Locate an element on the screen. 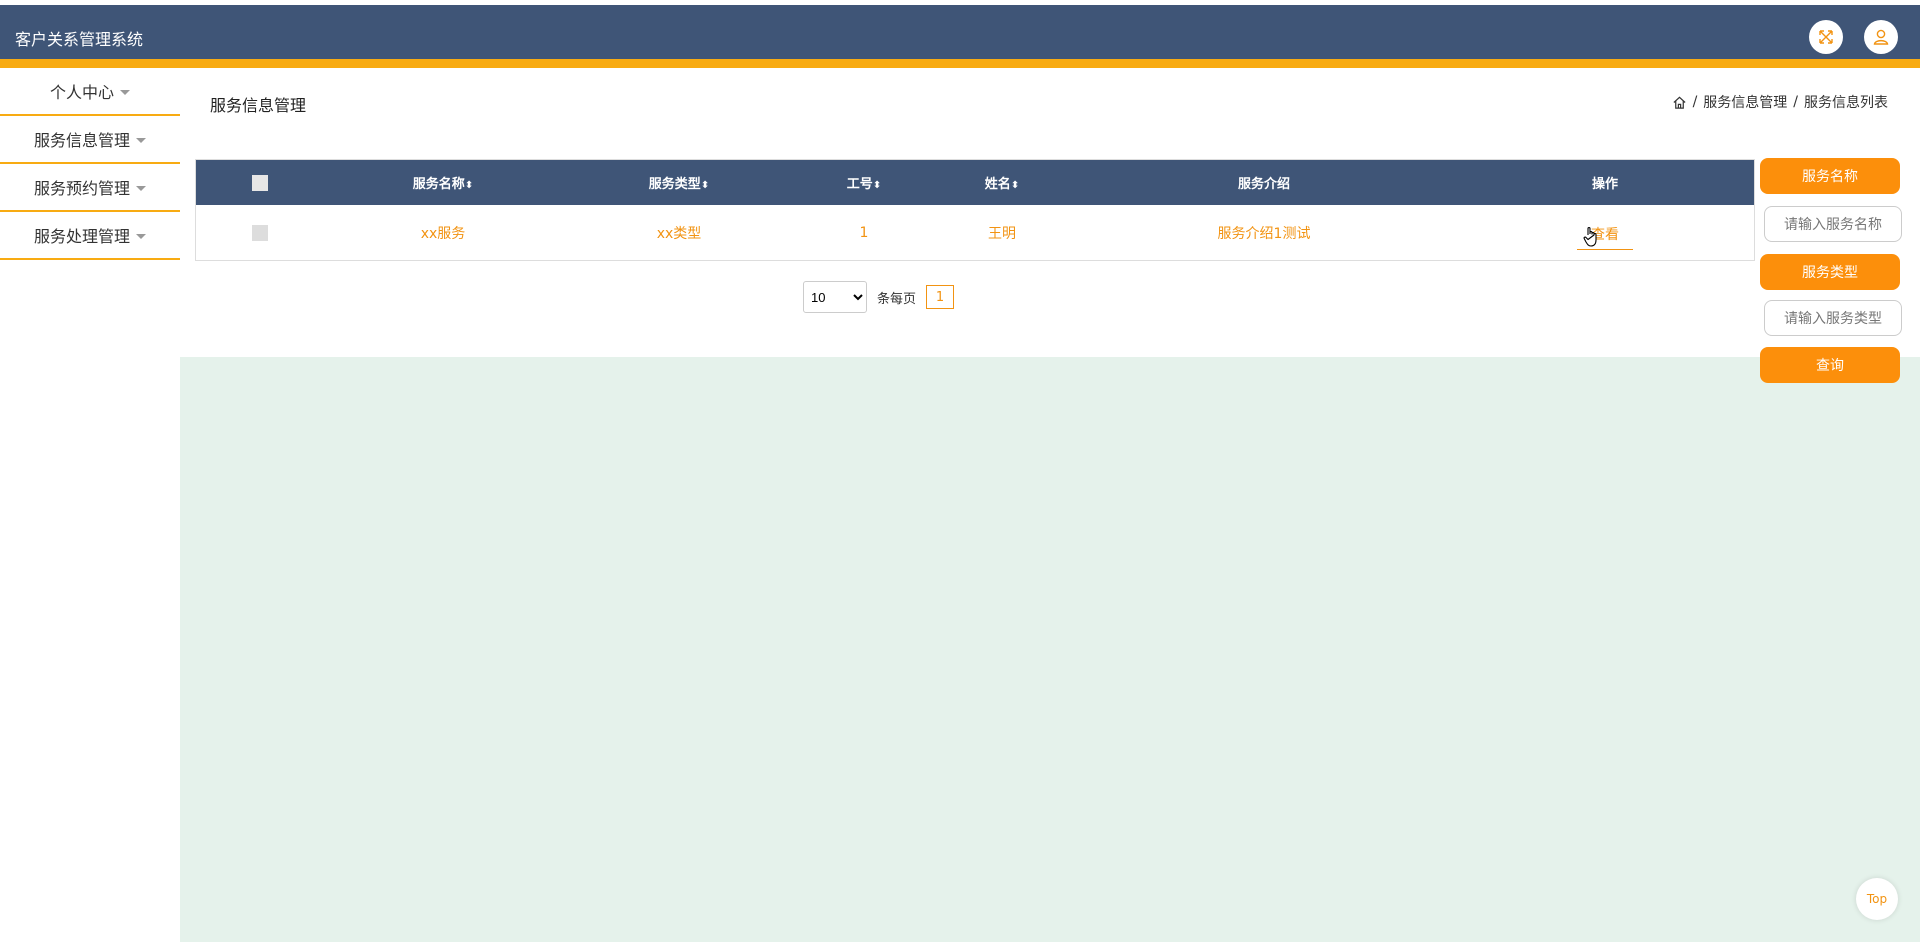 The image size is (1920, 942). search-panel: 服务名称 服务类型 查询 is located at coordinates (1831, 270).